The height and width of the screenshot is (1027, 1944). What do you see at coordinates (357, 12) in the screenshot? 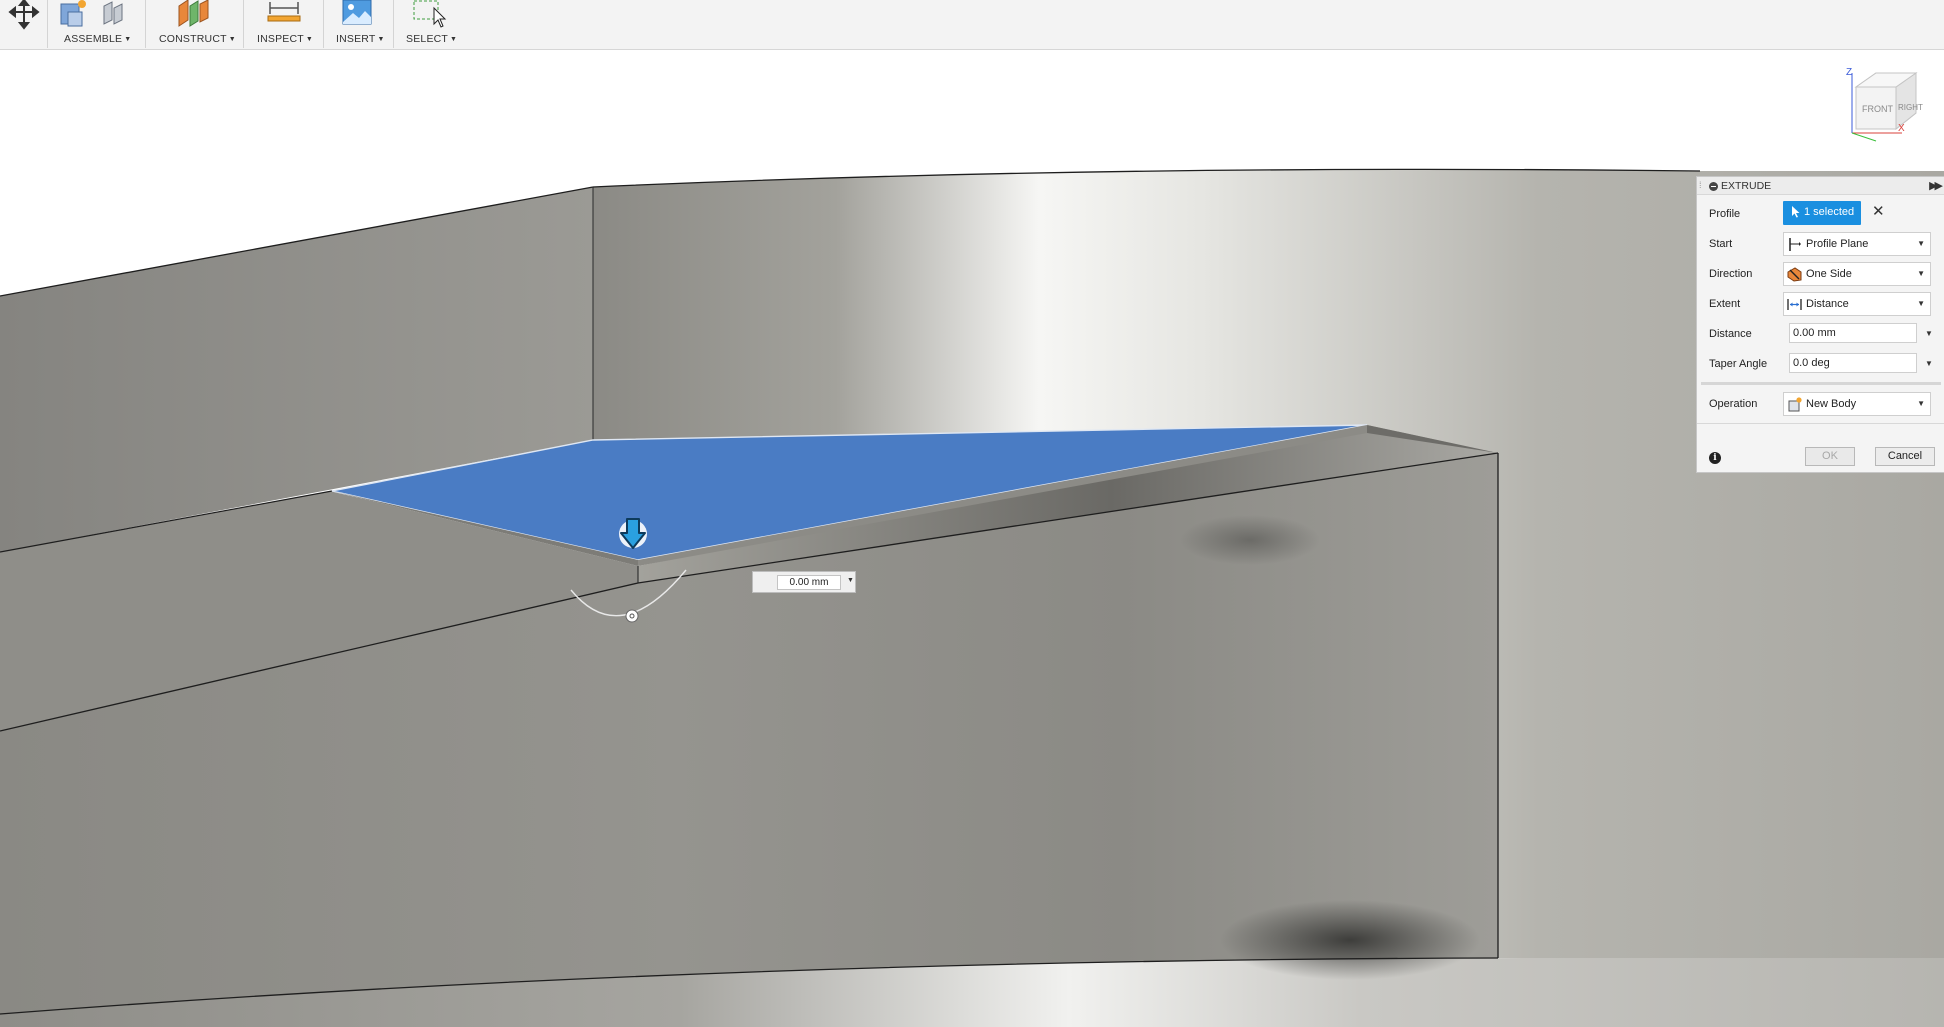
I see `insert-image-icon` at bounding box center [357, 12].